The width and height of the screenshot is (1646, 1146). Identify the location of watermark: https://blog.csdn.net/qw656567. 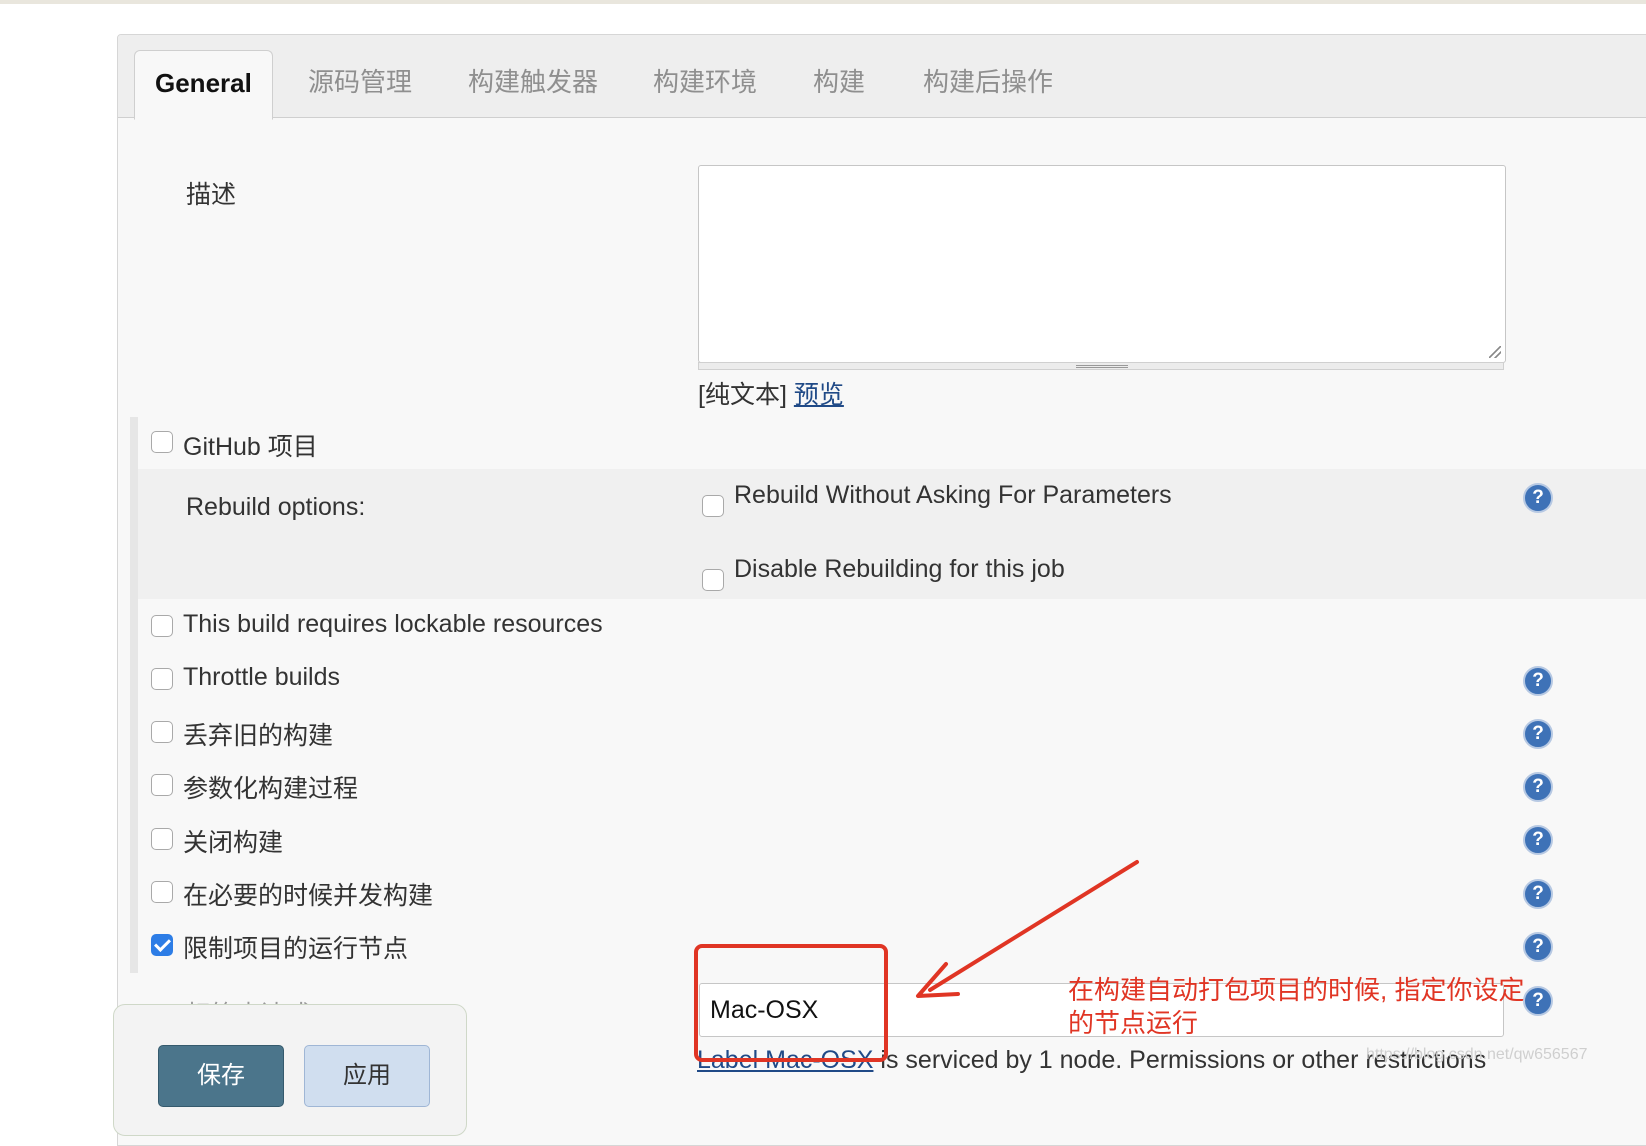
(1477, 1054).